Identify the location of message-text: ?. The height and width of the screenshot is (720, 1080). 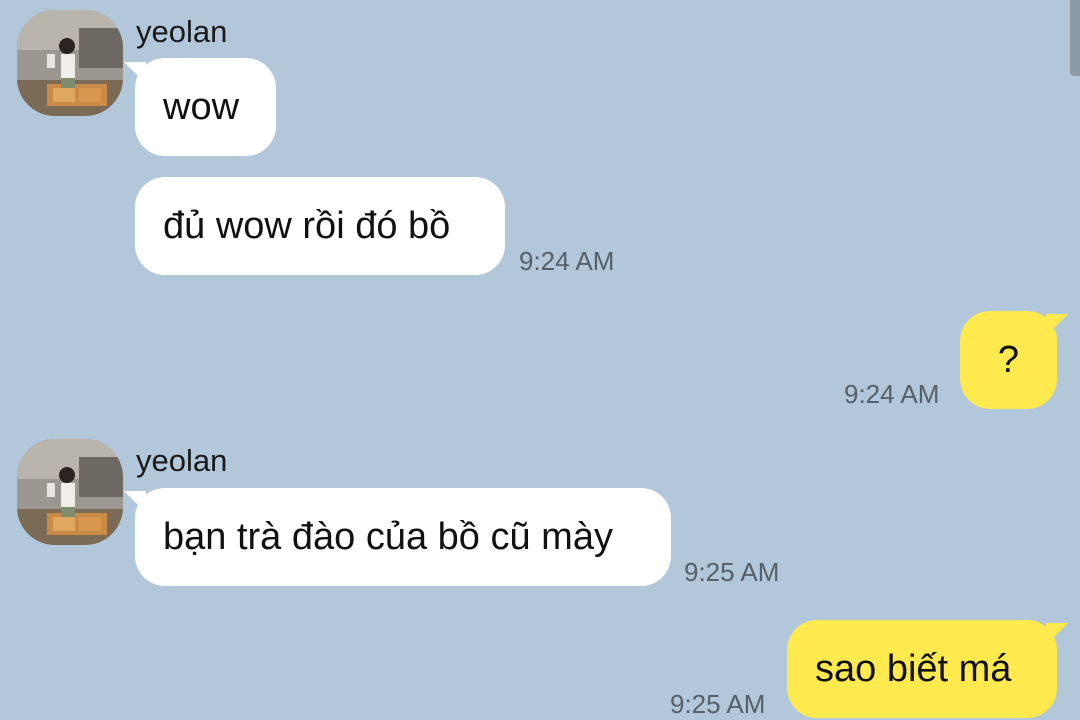
(1008, 360).